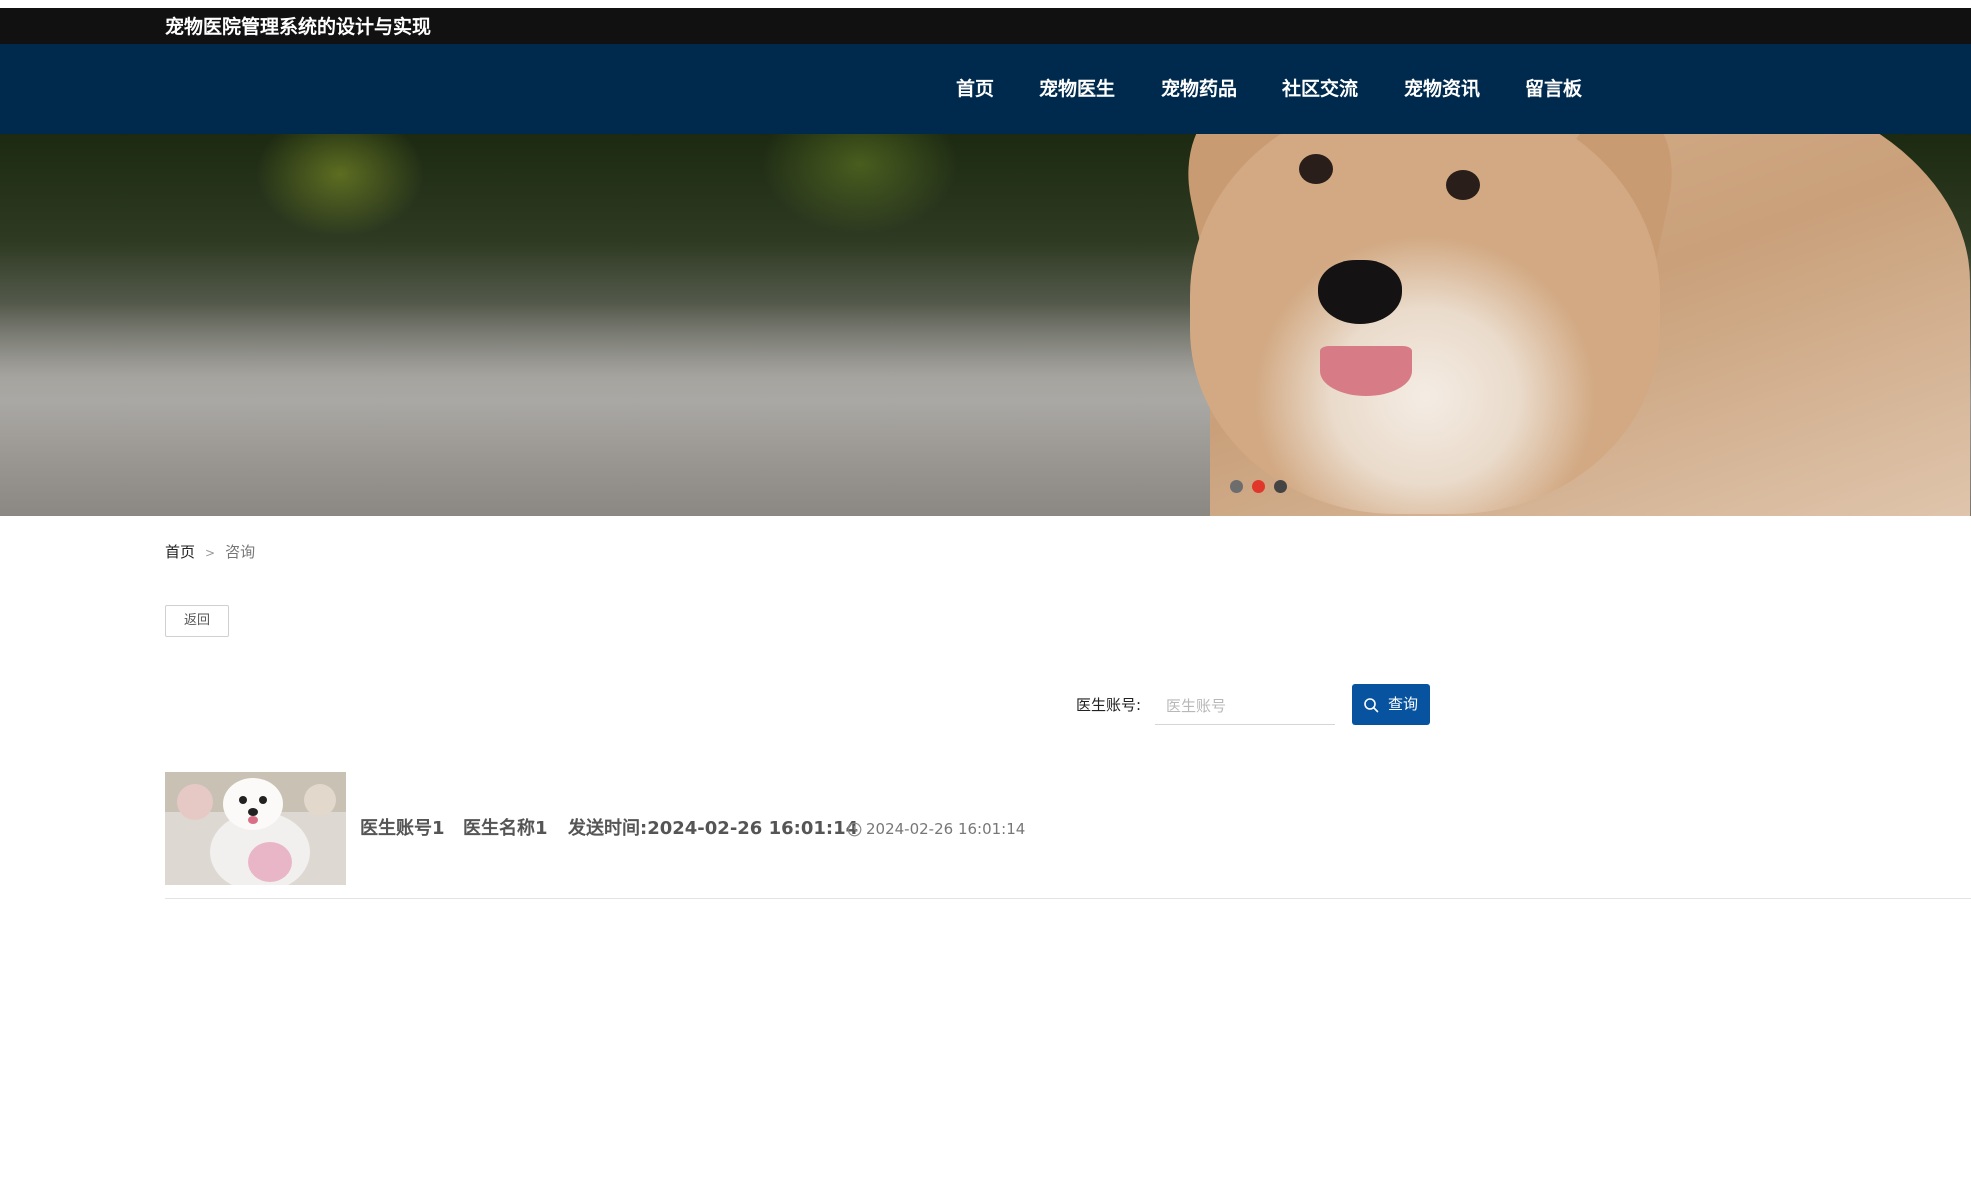  I want to click on timestamp: 2024-02-26 16:01:14, so click(936, 829).